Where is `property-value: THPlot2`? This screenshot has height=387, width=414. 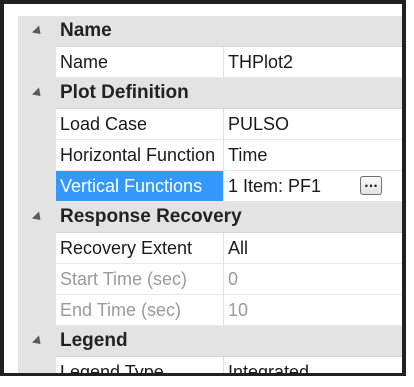
property-value: THPlot2 is located at coordinates (313, 62).